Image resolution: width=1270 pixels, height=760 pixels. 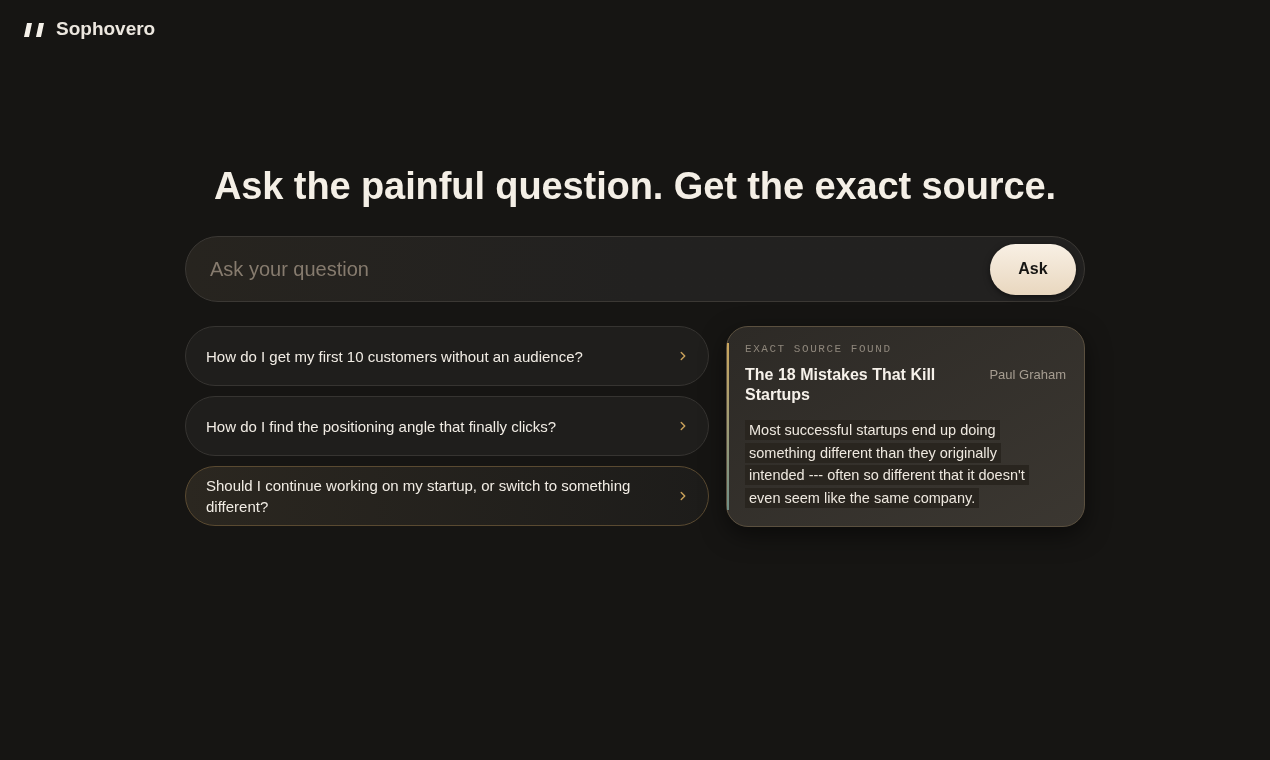 I want to click on source-author: Paul Graham, so click(x=1027, y=375).